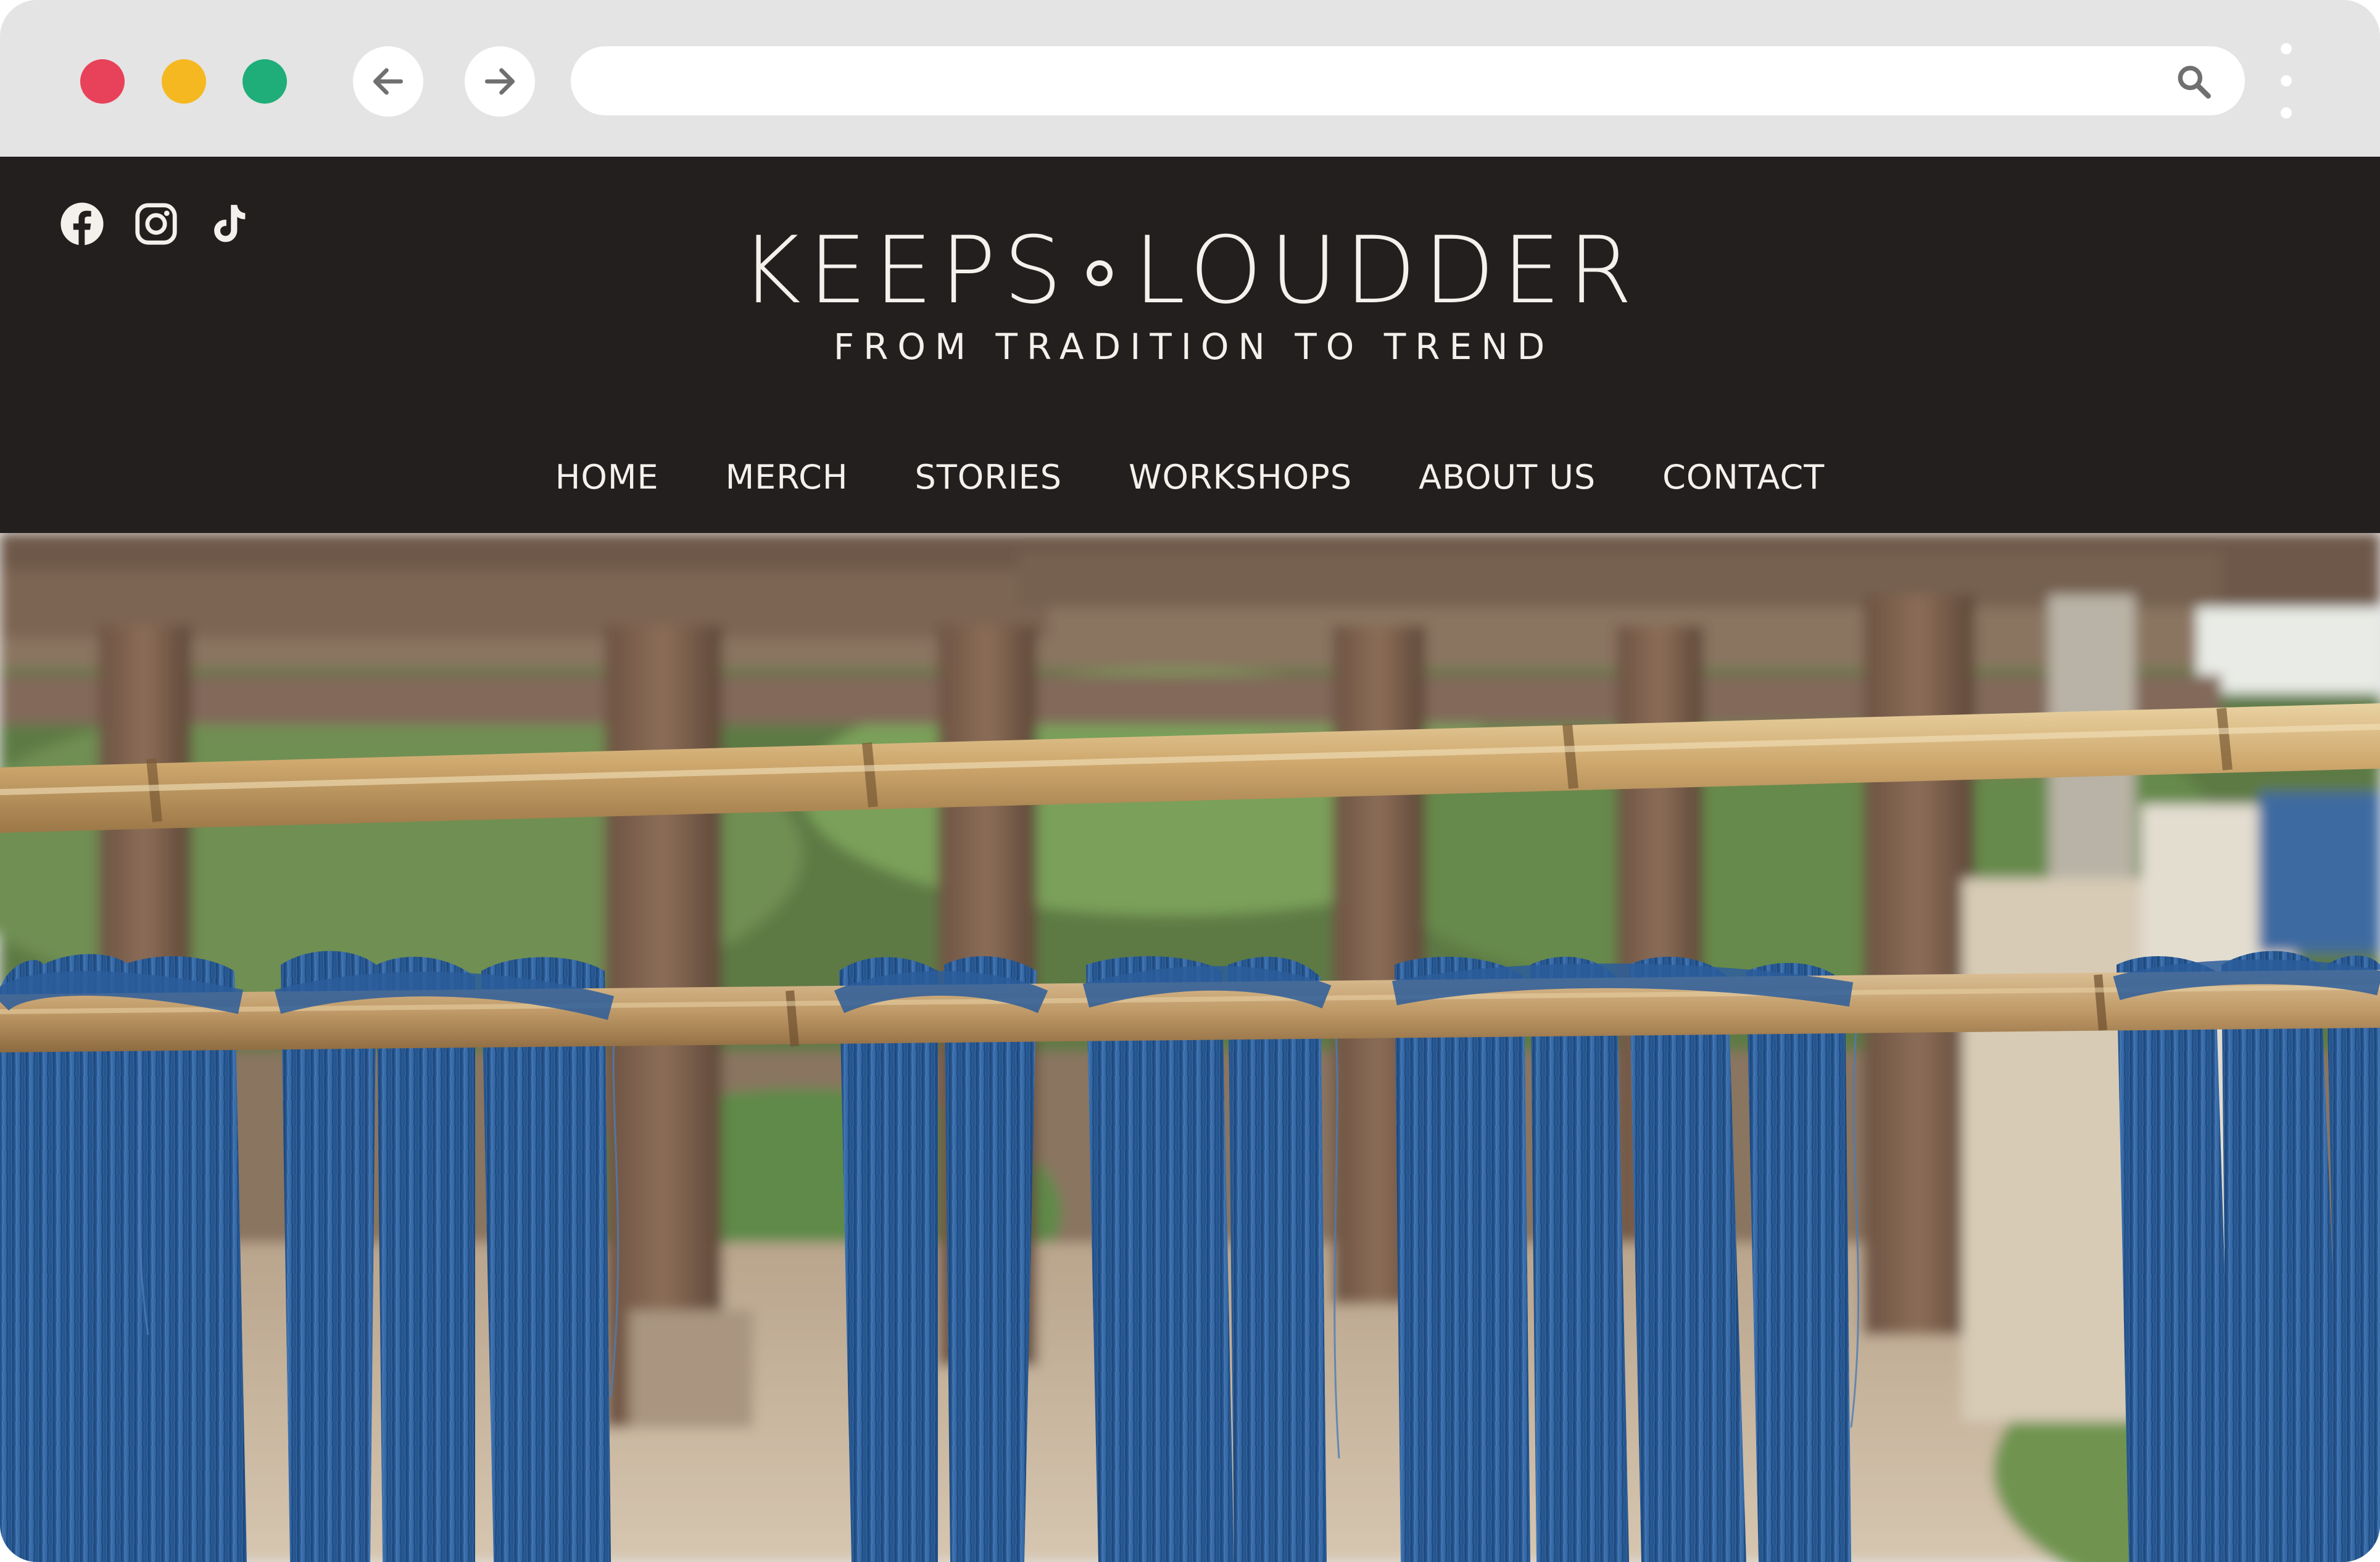 Image resolution: width=2380 pixels, height=1562 pixels. What do you see at coordinates (265, 81) in the screenshot?
I see `maximize-window-button` at bounding box center [265, 81].